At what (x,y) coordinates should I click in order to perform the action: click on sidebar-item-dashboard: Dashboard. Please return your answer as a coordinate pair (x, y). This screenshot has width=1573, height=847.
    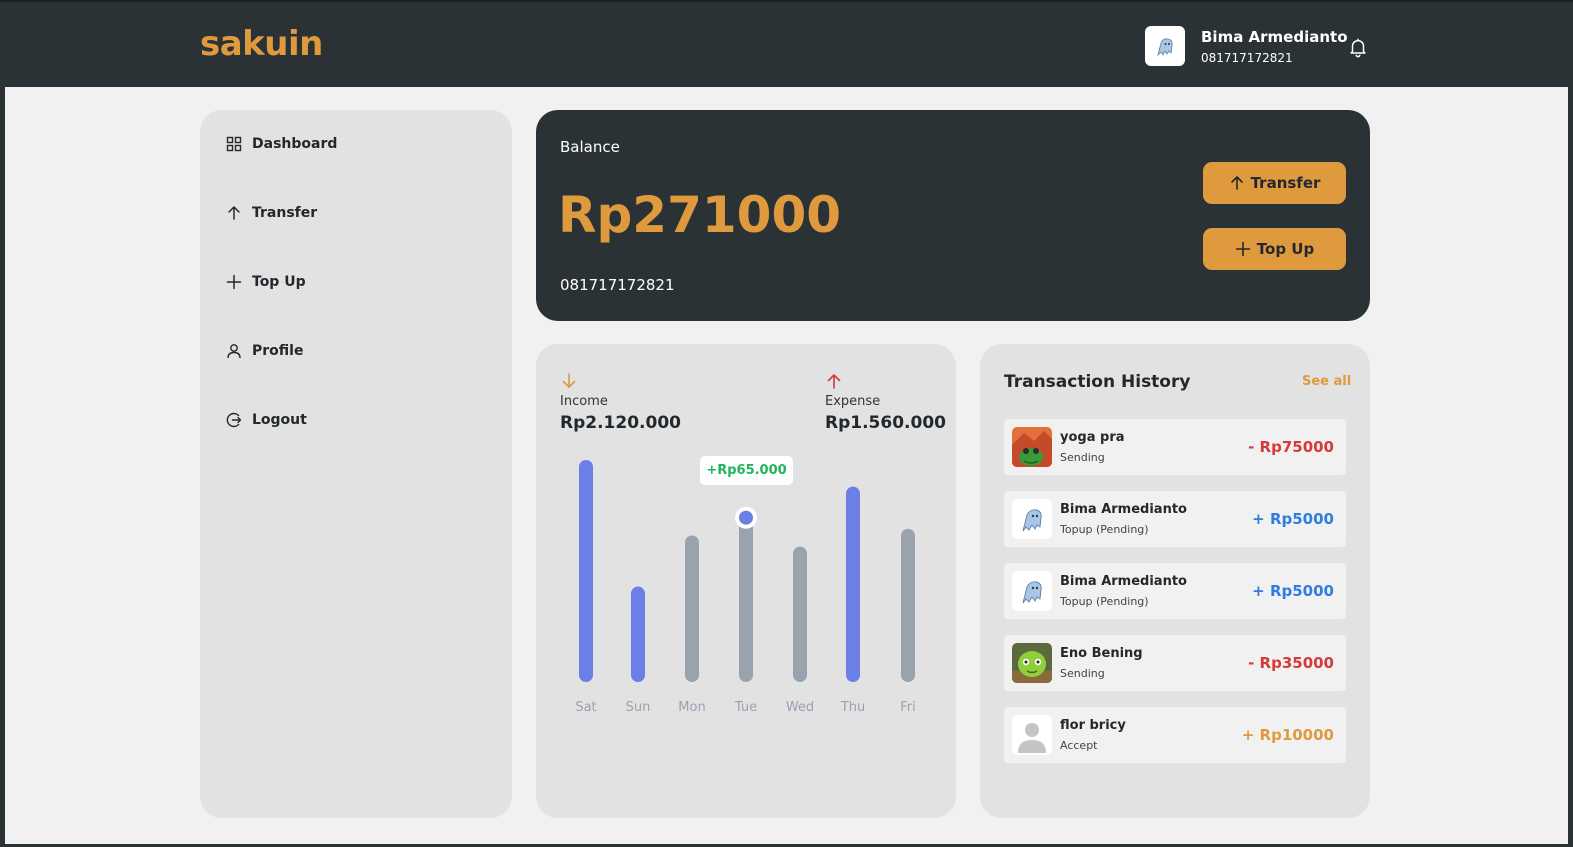
    Looking at the image, I should click on (281, 144).